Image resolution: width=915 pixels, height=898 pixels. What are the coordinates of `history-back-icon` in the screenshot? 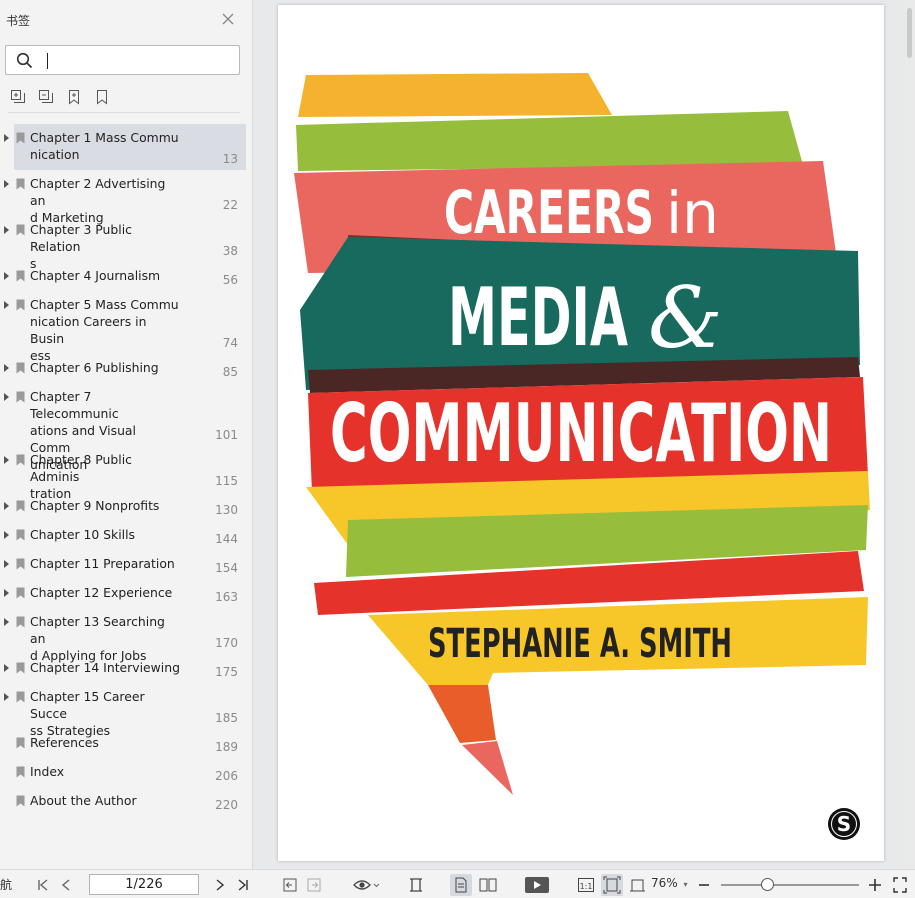 It's located at (290, 885).